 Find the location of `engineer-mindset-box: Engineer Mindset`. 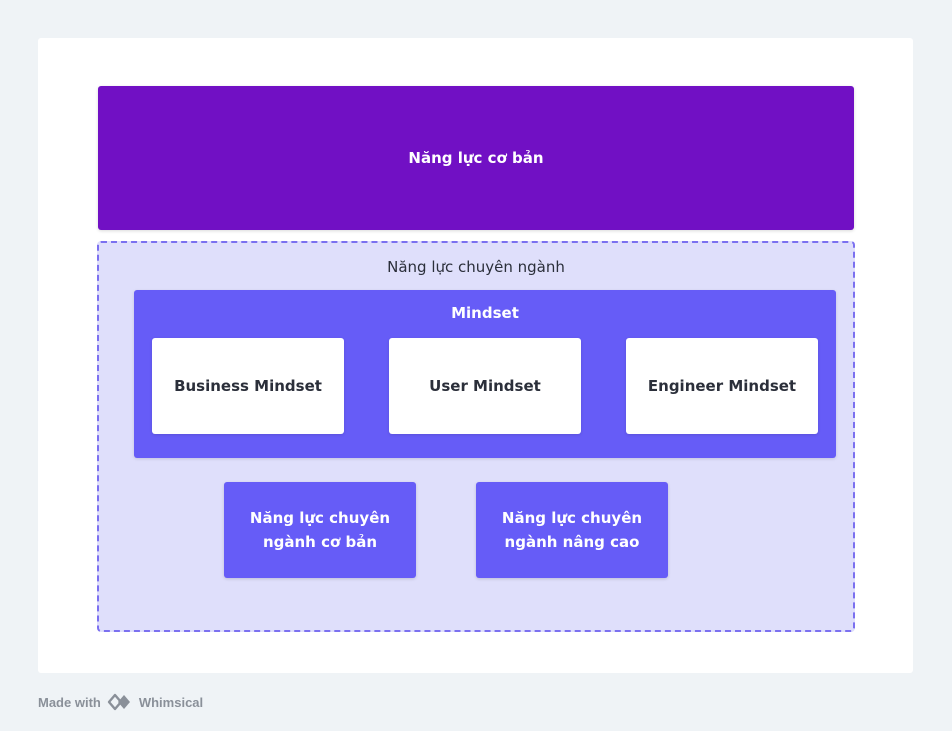

engineer-mindset-box: Engineer Mindset is located at coordinates (722, 386).